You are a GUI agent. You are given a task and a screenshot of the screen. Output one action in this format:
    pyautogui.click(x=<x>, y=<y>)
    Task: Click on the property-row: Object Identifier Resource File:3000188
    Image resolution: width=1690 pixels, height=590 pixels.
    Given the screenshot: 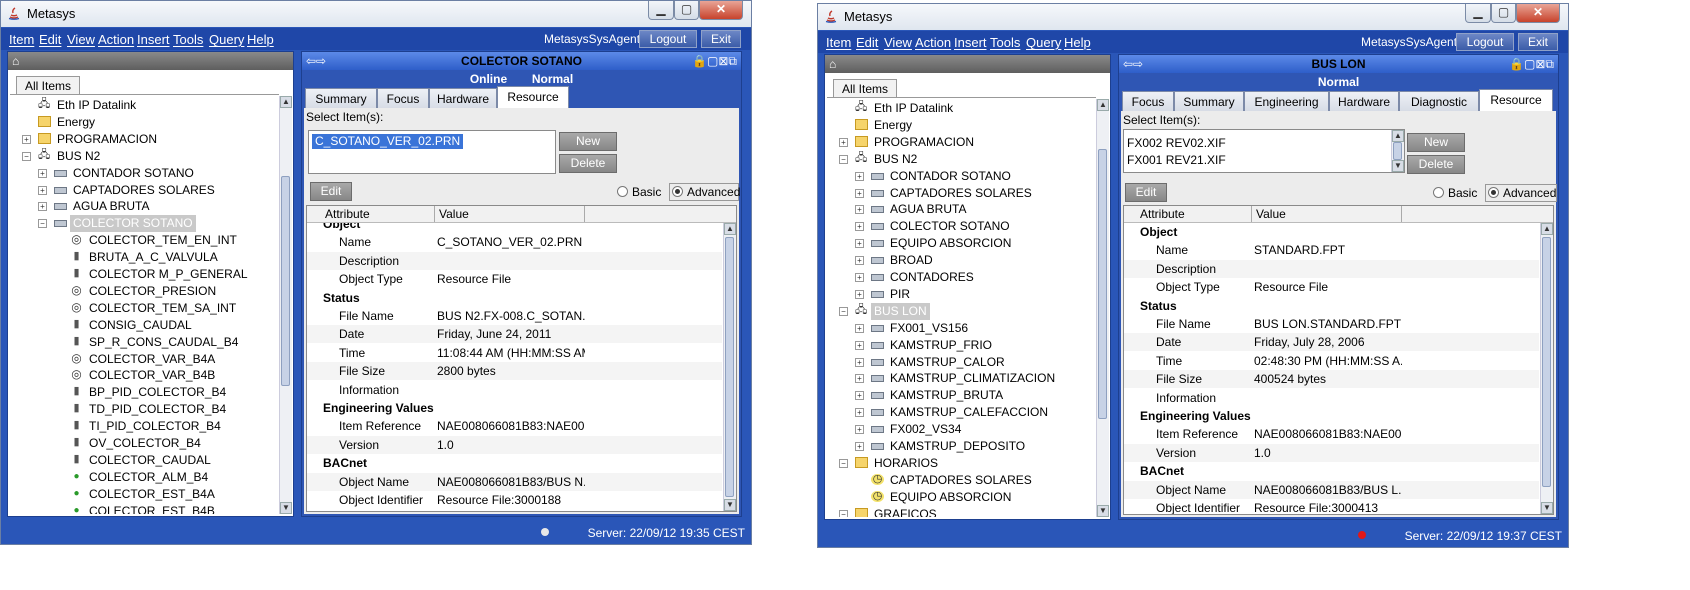 What is the action you would take?
    pyautogui.click(x=514, y=500)
    